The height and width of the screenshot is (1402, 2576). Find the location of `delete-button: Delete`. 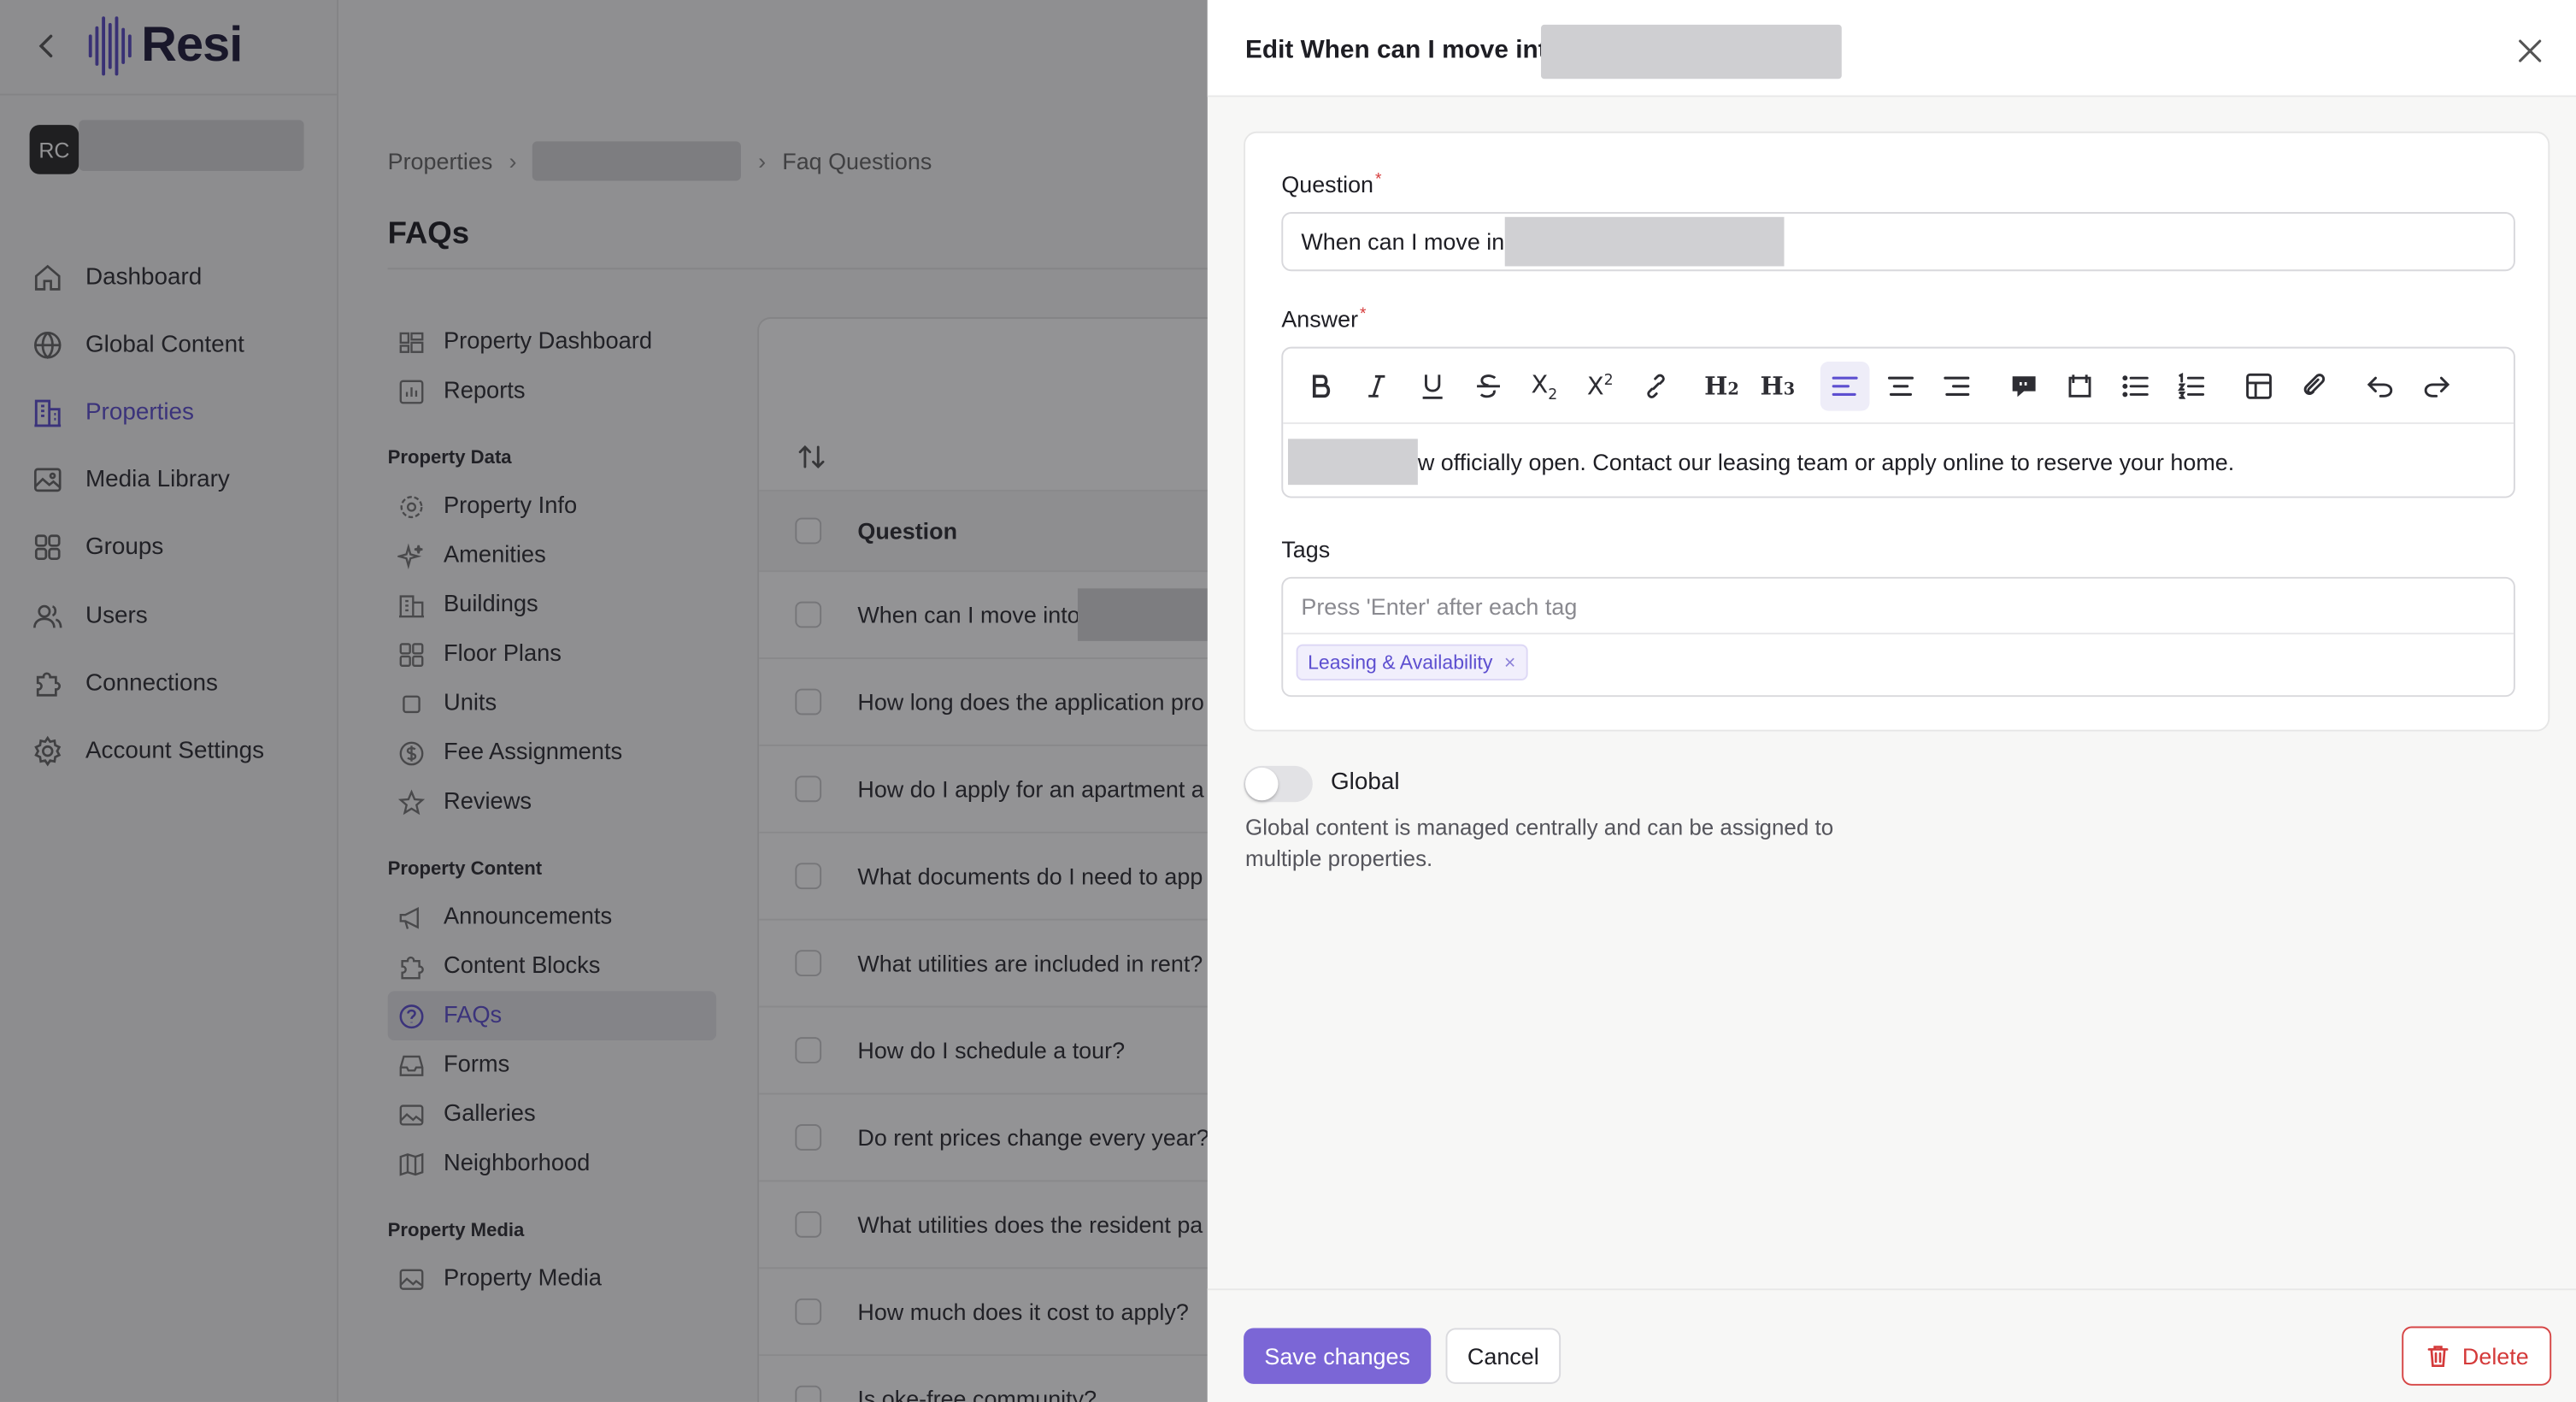

delete-button: Delete is located at coordinates (2477, 1356).